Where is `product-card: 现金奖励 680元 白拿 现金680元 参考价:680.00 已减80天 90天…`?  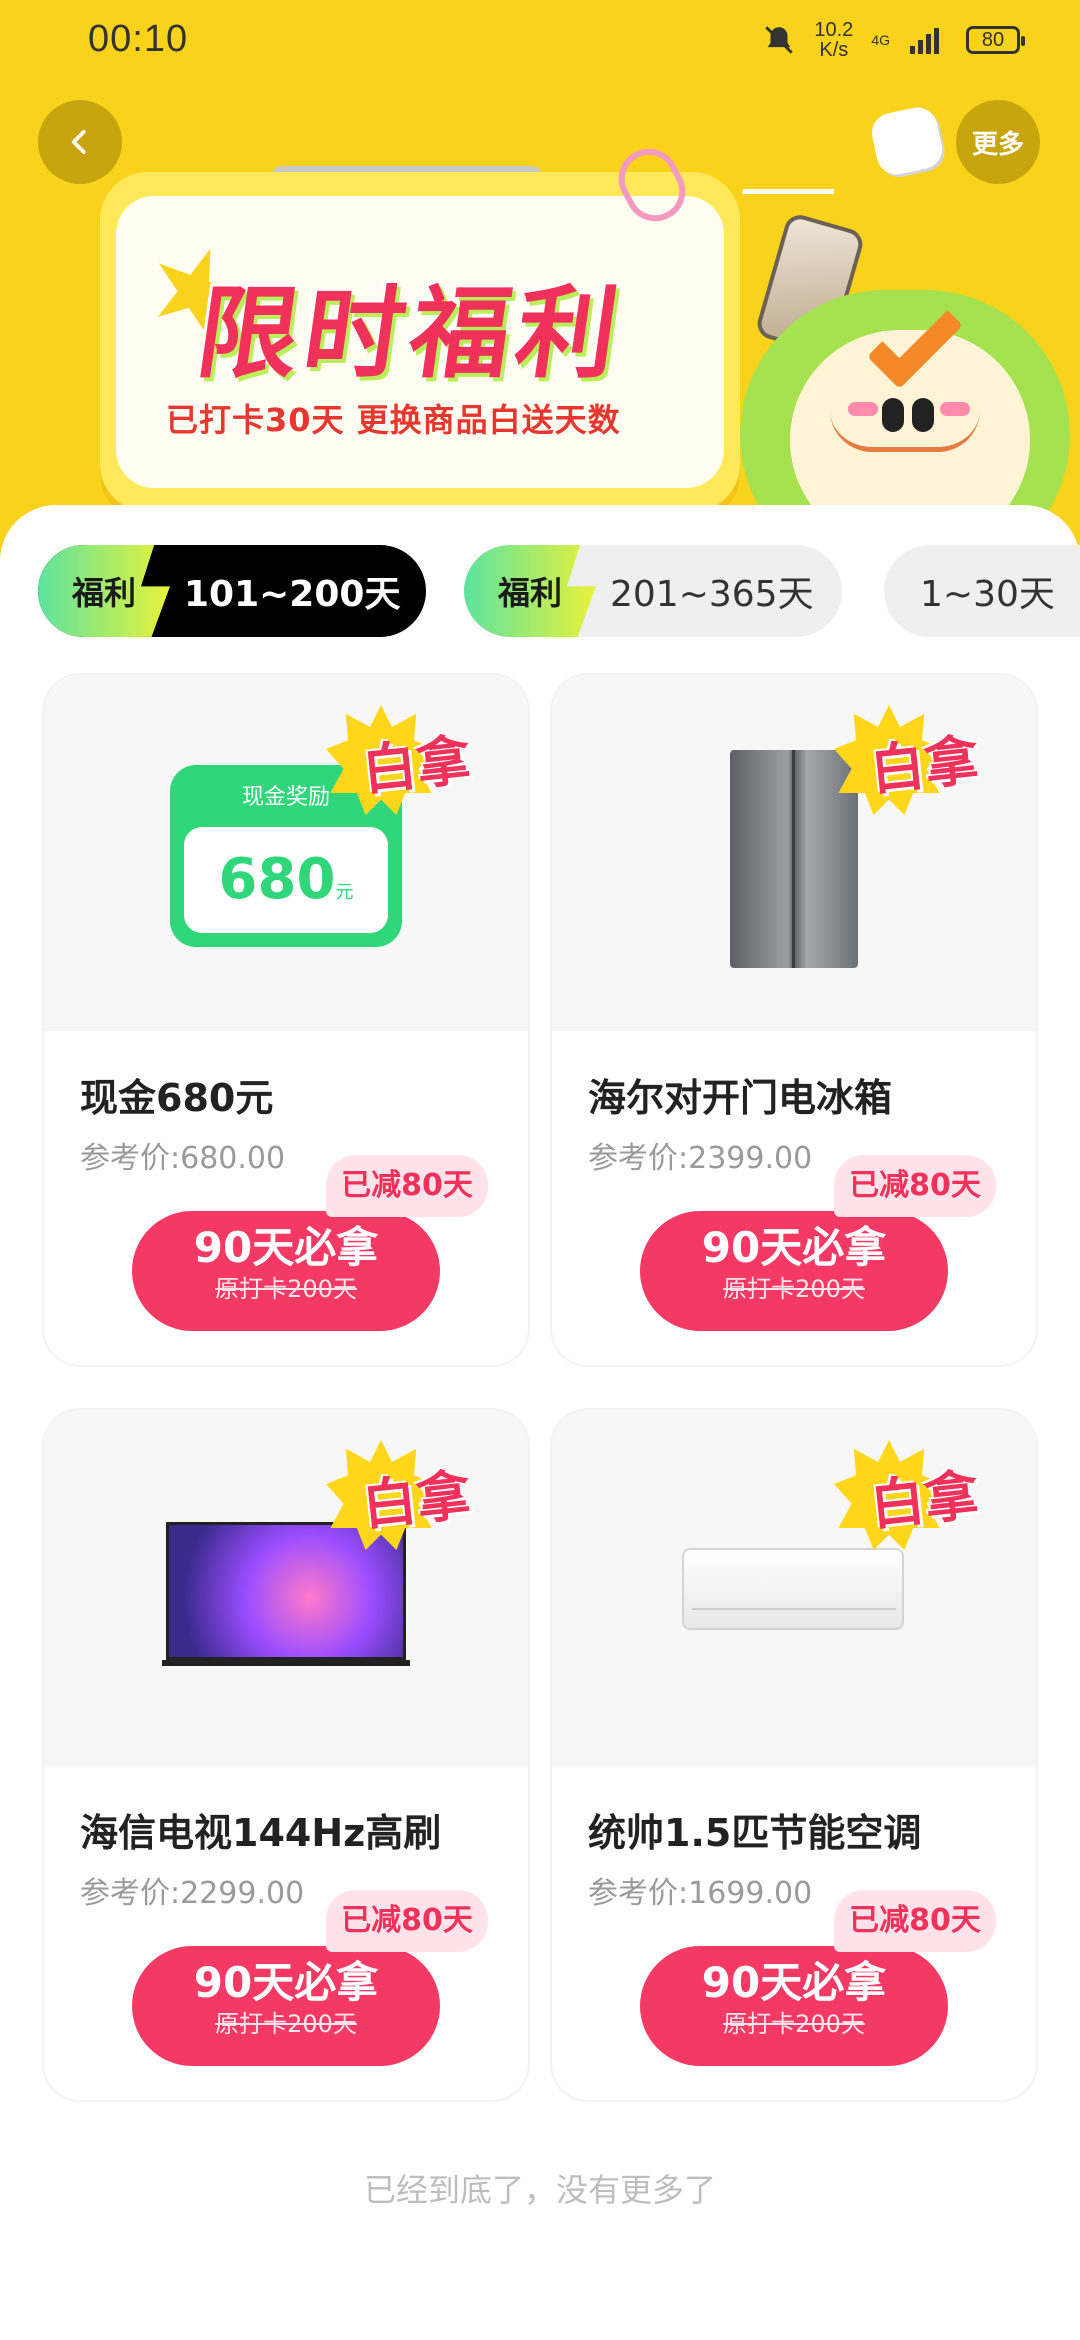 product-card: 现金奖励 680元 白拿 现金680元 参考价:680.00 已减80天 90天… is located at coordinates (286, 1020).